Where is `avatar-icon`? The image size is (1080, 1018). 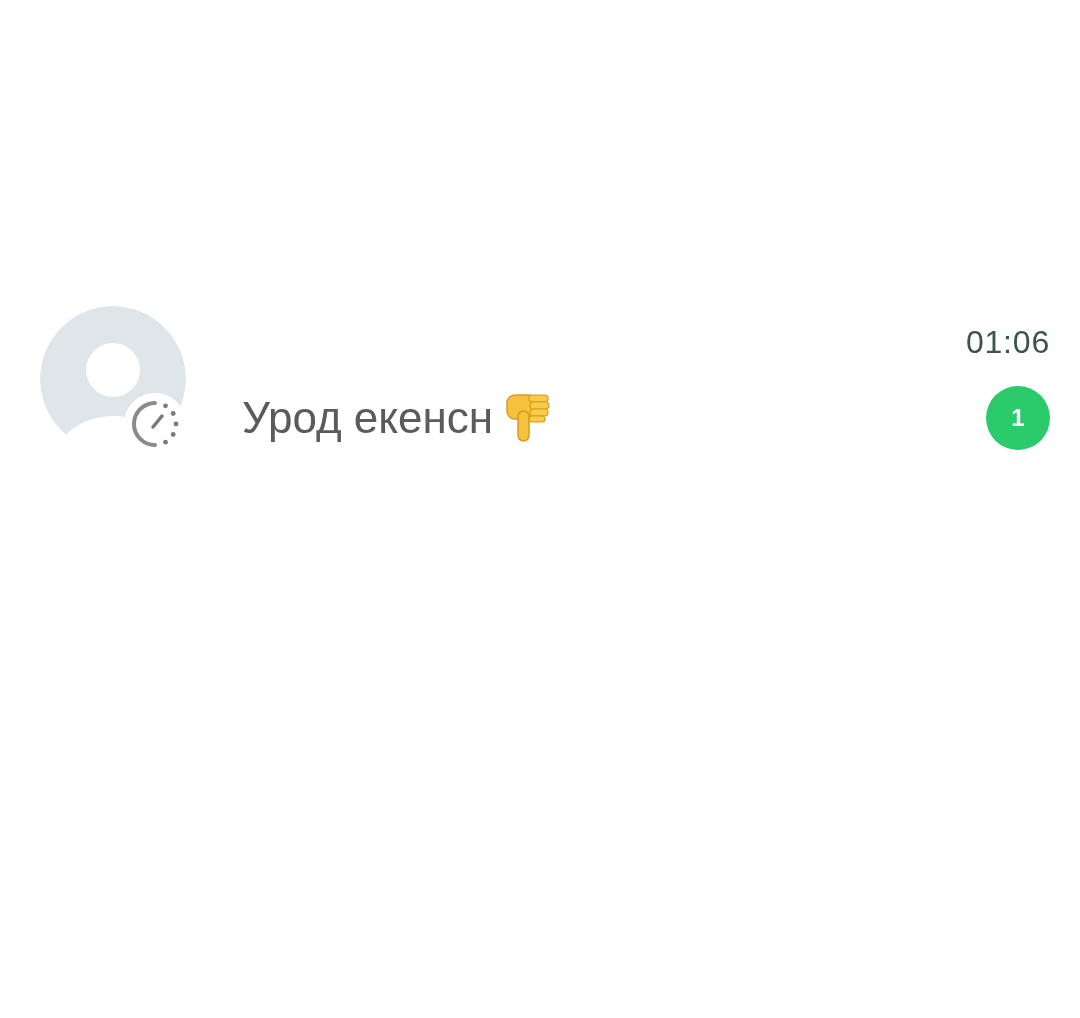 avatar-icon is located at coordinates (113, 379).